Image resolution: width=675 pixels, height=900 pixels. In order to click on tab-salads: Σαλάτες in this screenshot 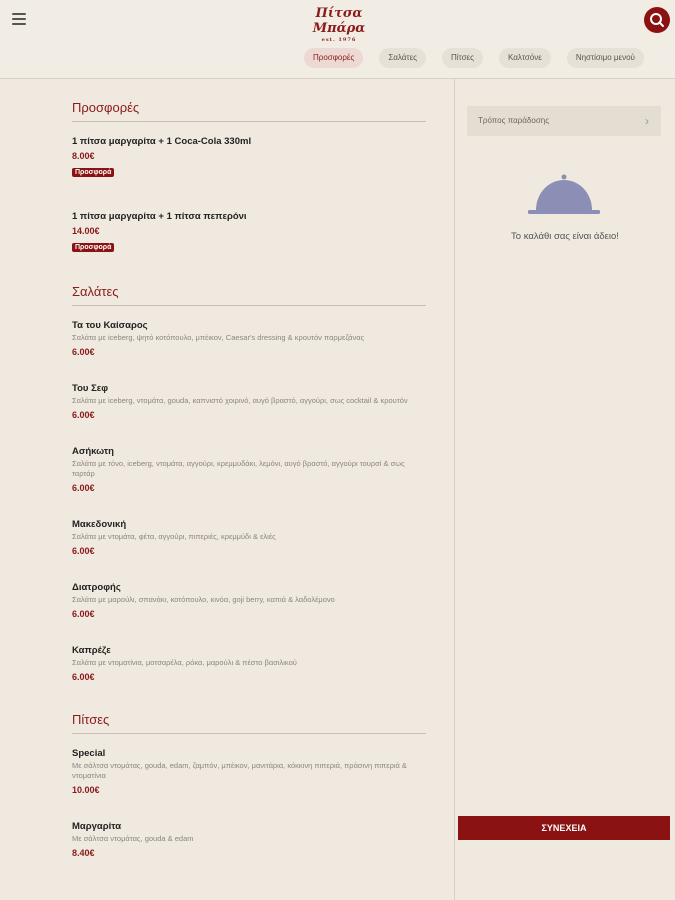, I will do `click(402, 58)`.